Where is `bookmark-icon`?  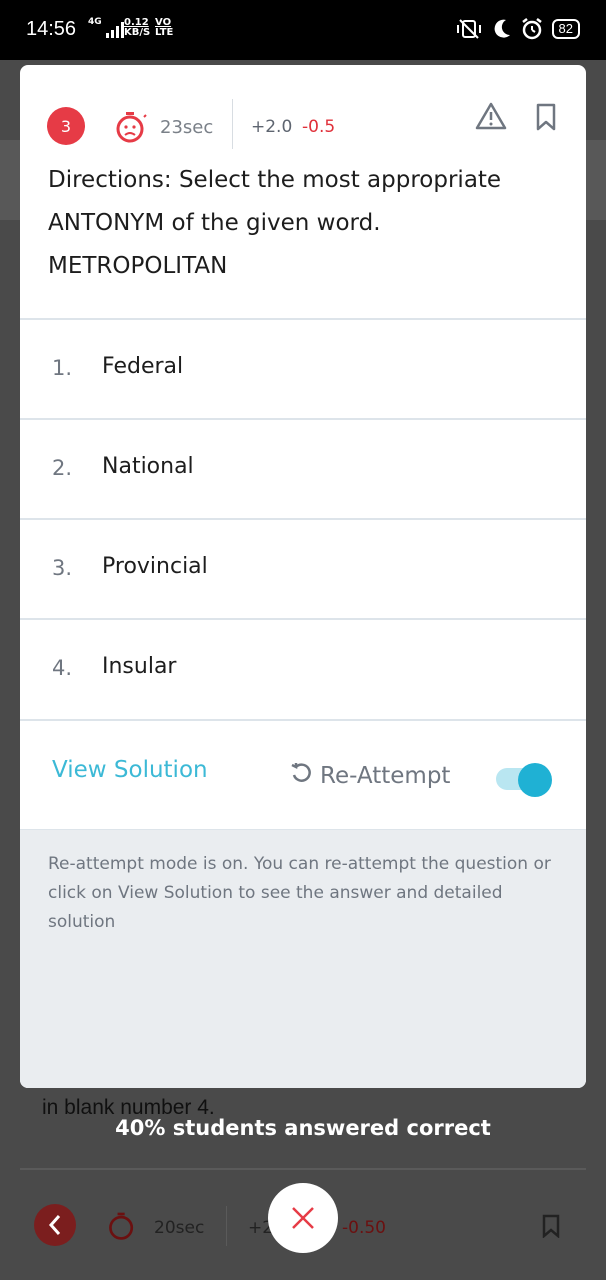
bookmark-icon is located at coordinates (546, 117).